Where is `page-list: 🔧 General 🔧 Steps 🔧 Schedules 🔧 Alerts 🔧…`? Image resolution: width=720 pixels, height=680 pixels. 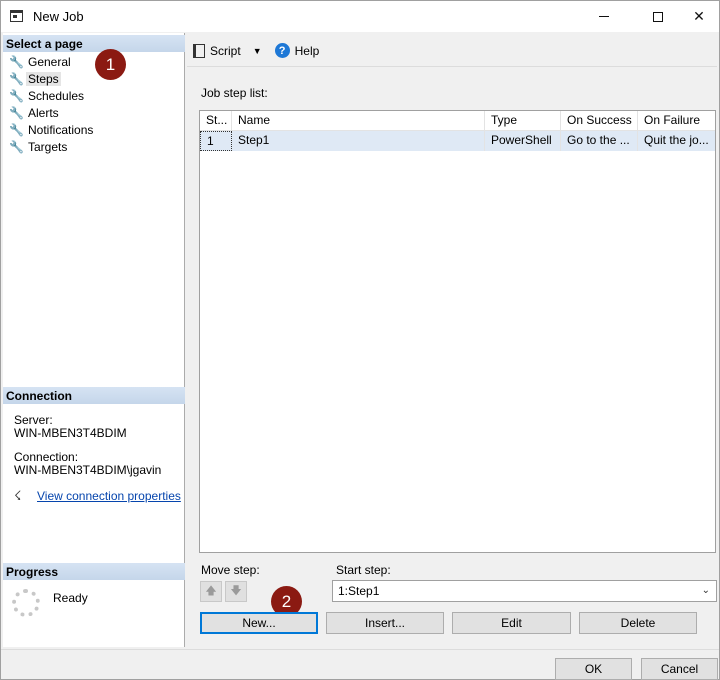 page-list: 🔧 General 🔧 Steps 🔧 Schedules 🔧 Alerts 🔧… is located at coordinates (51, 104).